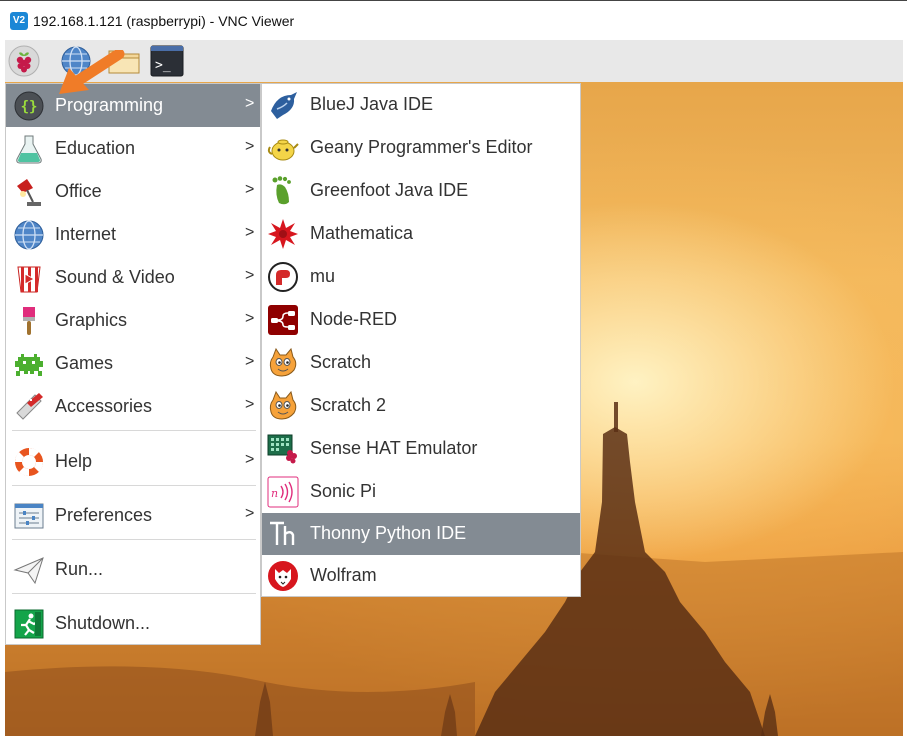  Describe the element at coordinates (283, 191) in the screenshot. I see `greenfoot-icon` at that location.